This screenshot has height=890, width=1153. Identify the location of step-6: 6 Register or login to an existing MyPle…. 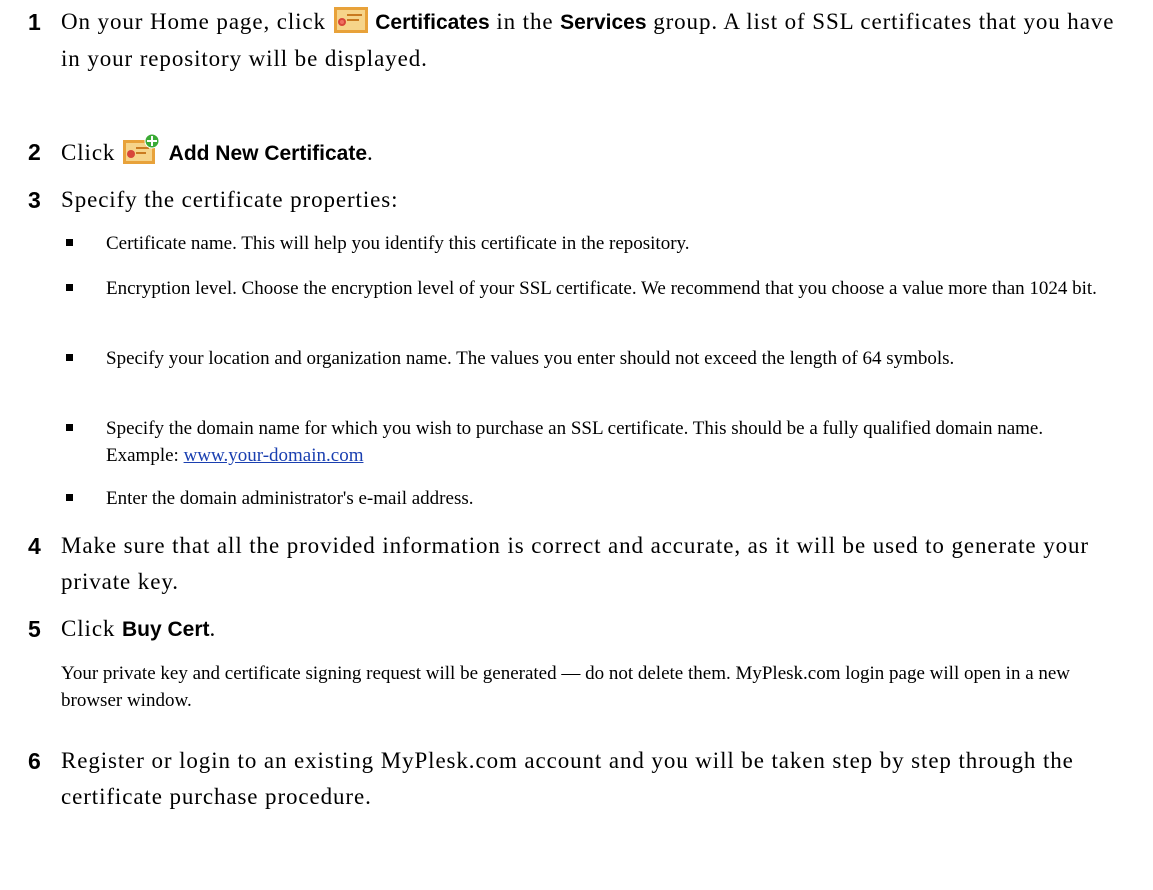
(575, 779).